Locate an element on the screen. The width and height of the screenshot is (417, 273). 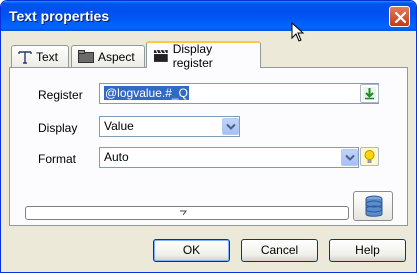
register-value: @logvalue.#_Q is located at coordinates (146, 93).